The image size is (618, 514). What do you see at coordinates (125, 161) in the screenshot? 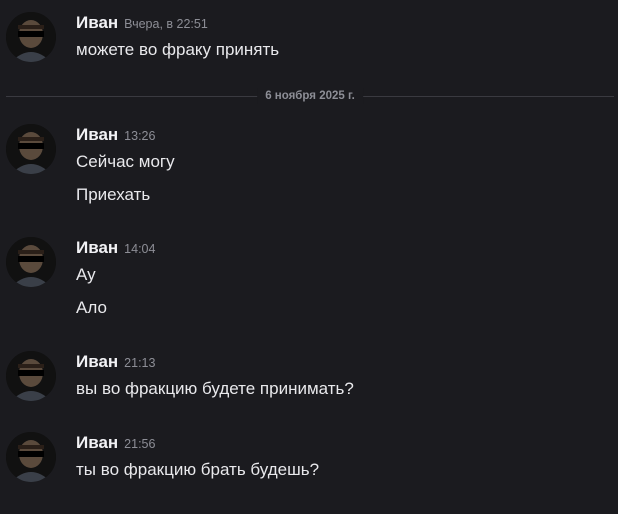
I see `message-text: Сейчас могу` at bounding box center [125, 161].